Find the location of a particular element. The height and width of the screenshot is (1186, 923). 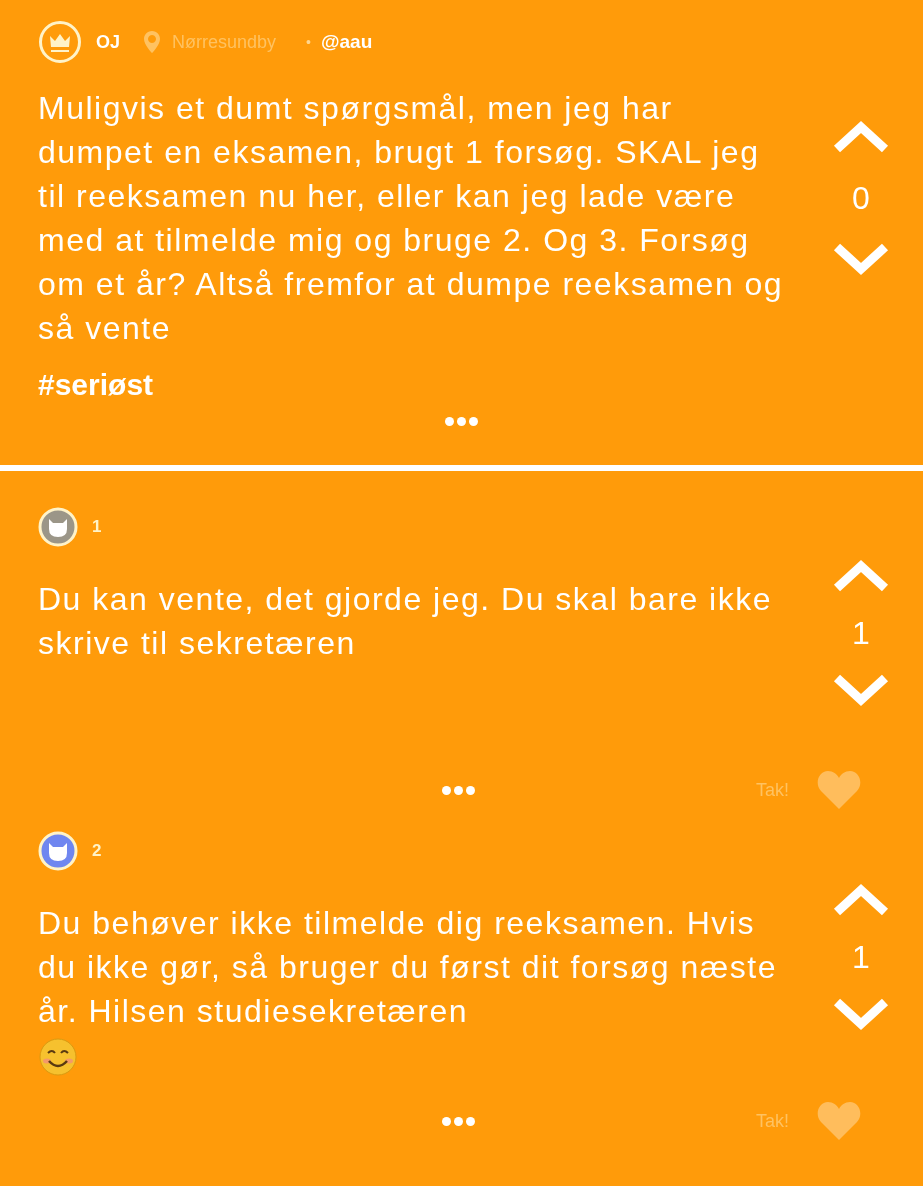

author-name: OJ is located at coordinates (108, 42).